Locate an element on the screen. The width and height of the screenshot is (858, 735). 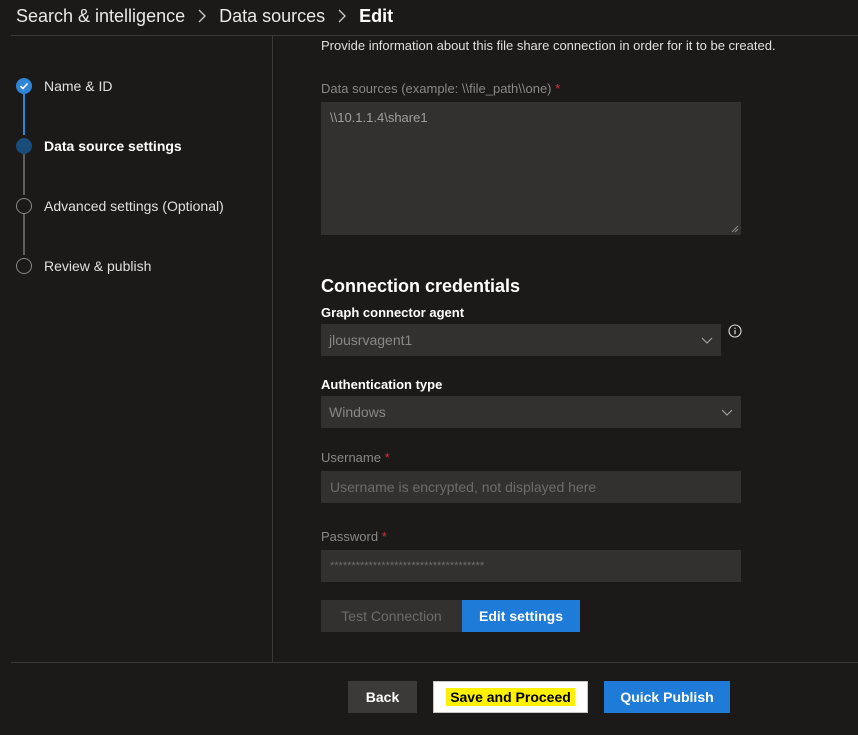
agent-select: jlousrvagent1 is located at coordinates (521, 340).